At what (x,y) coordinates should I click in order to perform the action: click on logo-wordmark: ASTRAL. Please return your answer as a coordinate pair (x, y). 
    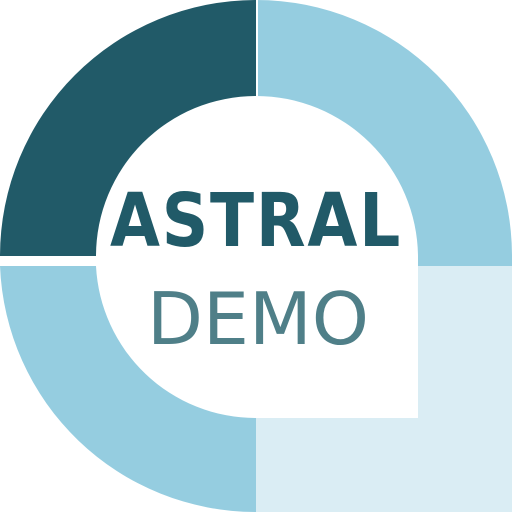
    Looking at the image, I should click on (256, 221).